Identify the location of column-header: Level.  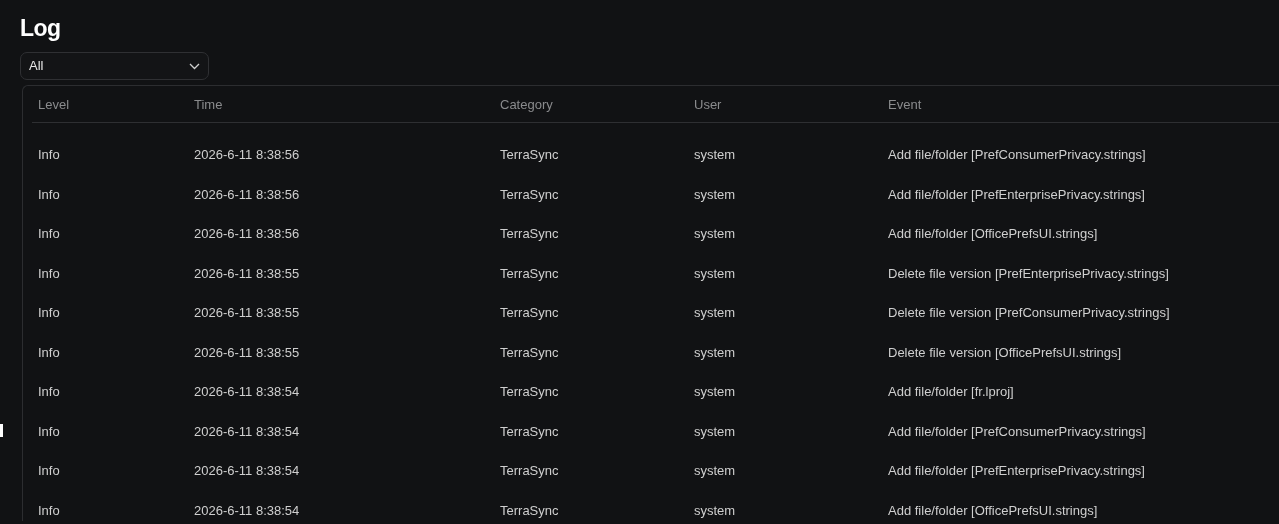
(51, 104).